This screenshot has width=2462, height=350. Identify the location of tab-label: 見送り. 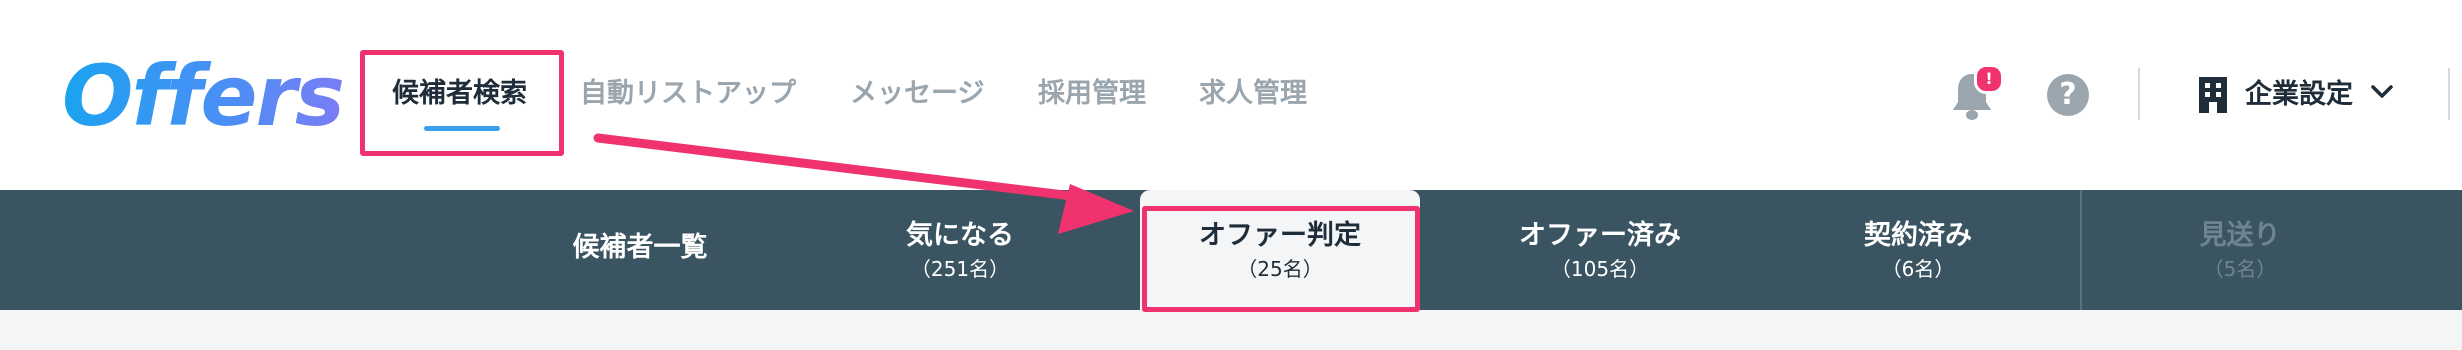
(2240, 235).